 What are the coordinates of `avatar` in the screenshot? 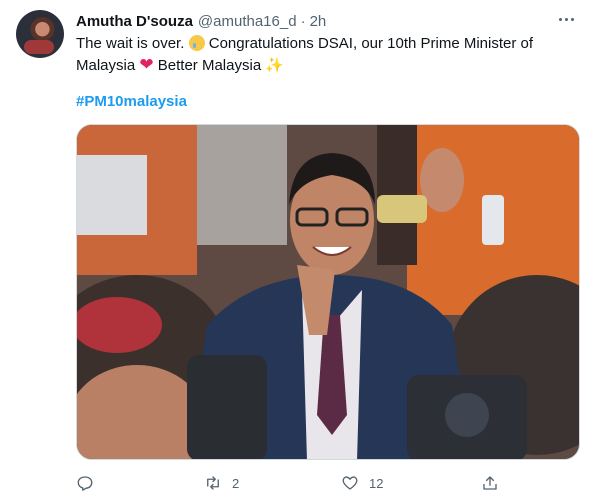 It's located at (40, 34).